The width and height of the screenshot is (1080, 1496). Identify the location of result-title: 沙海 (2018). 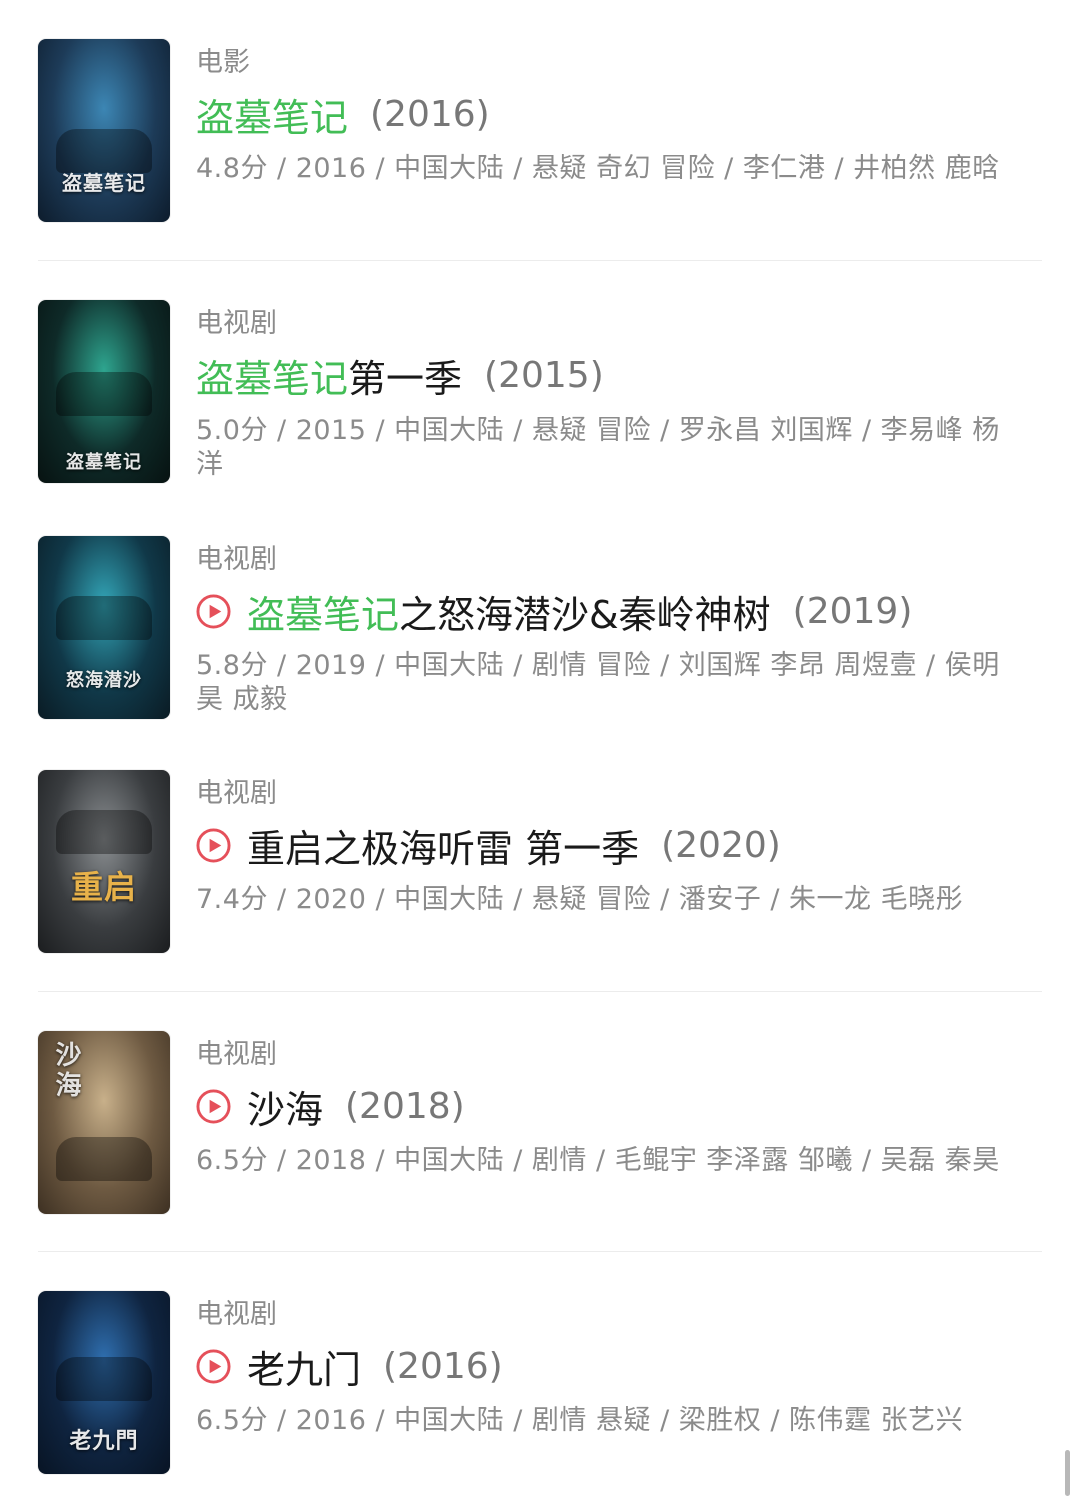
(330, 1106).